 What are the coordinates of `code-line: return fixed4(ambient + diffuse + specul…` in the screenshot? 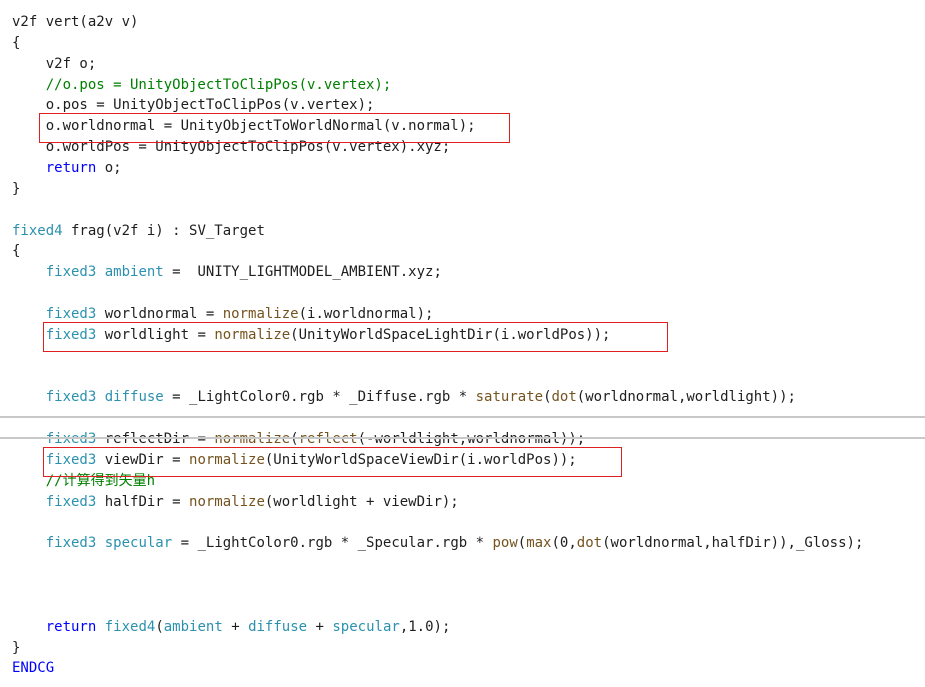 It's located at (231, 627).